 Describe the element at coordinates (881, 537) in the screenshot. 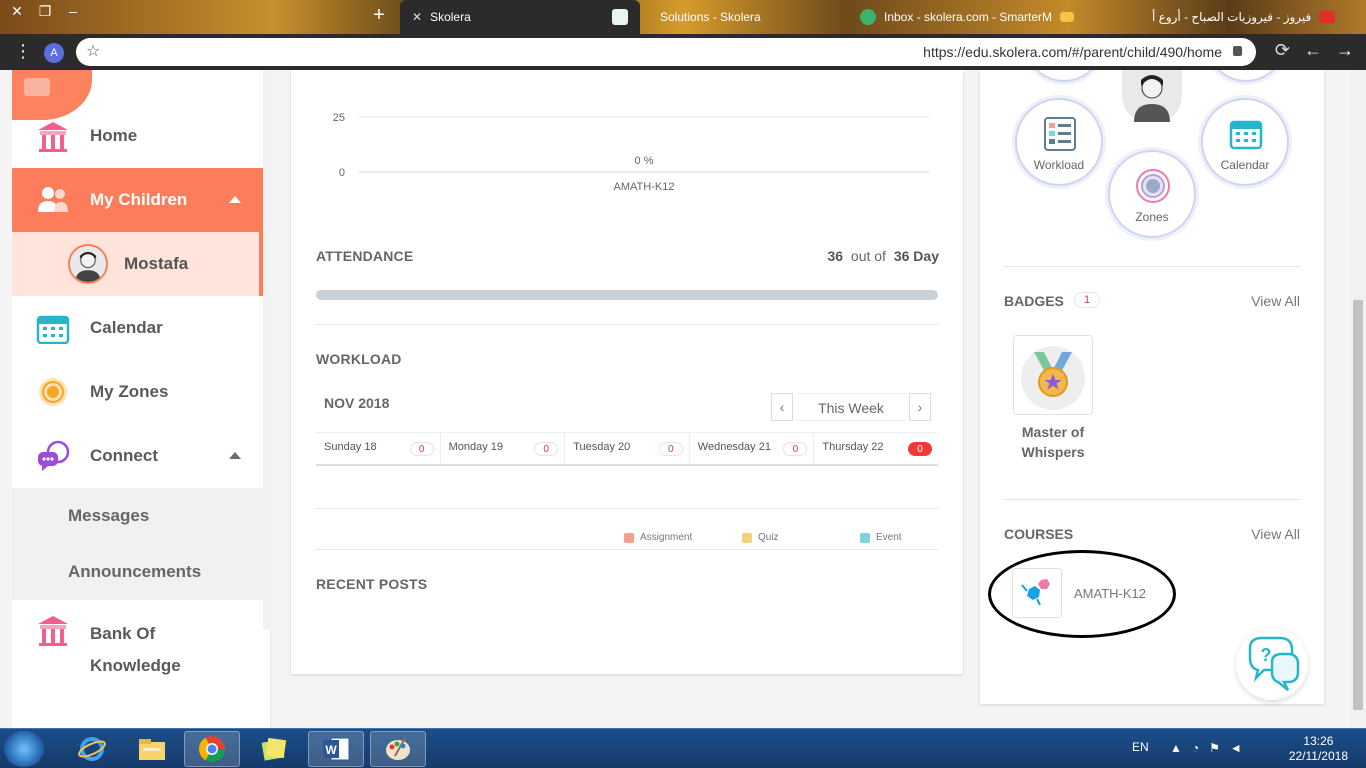

I see `legend-item-event: Event` at that location.